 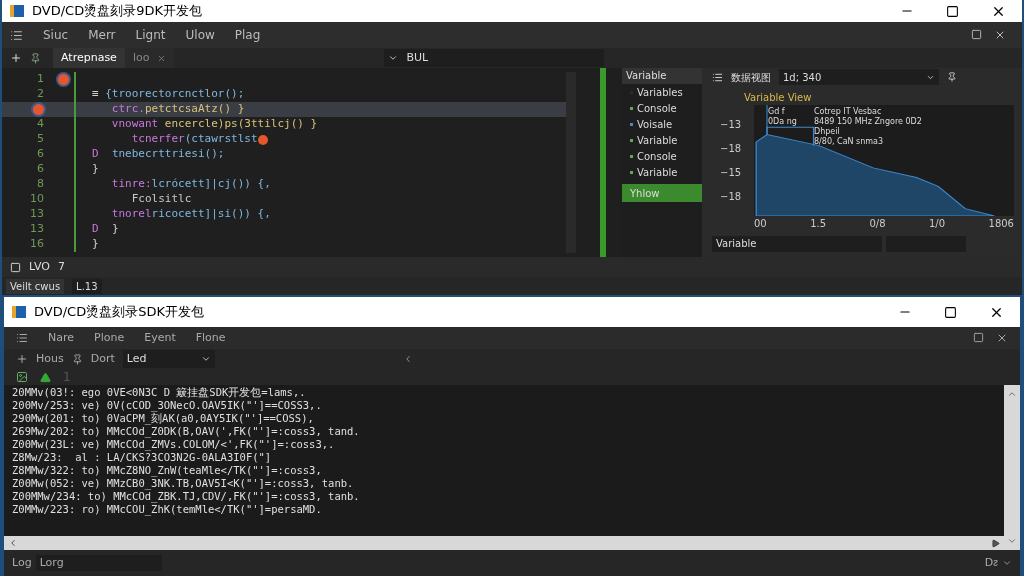 What do you see at coordinates (778, 98) in the screenshot?
I see `chart-title: Variable View` at bounding box center [778, 98].